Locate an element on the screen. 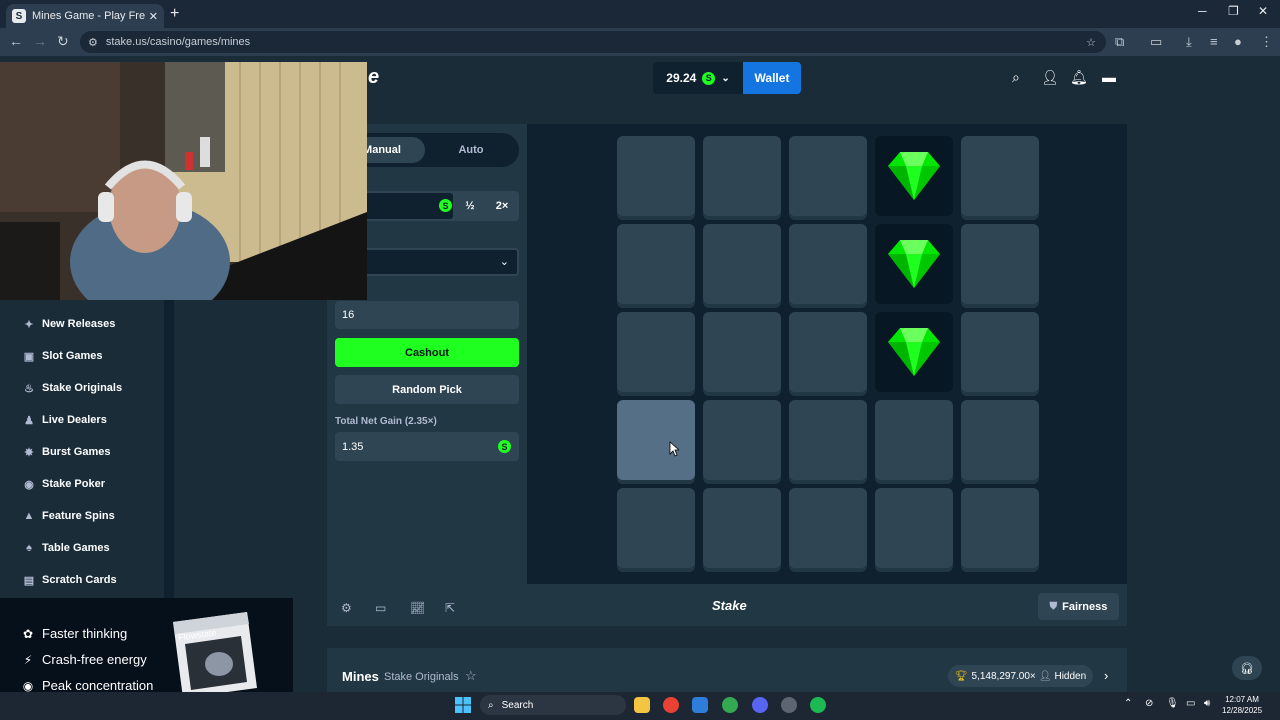 The width and height of the screenshot is (1280, 720). sidebar-item-stake-originals: ♨ Stake Originals is located at coordinates (87, 388).